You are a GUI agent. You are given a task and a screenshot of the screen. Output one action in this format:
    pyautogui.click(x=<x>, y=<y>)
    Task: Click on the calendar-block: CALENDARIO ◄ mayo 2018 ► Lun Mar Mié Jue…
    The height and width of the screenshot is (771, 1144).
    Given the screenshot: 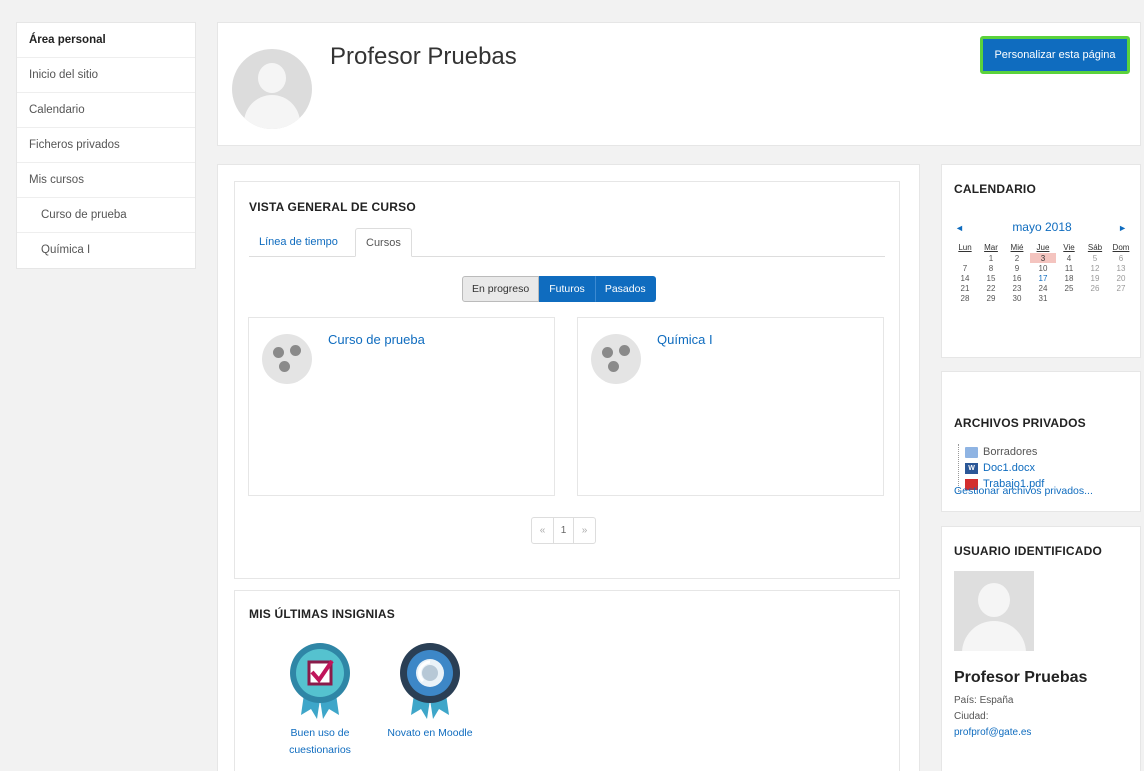 What is the action you would take?
    pyautogui.click(x=1041, y=261)
    